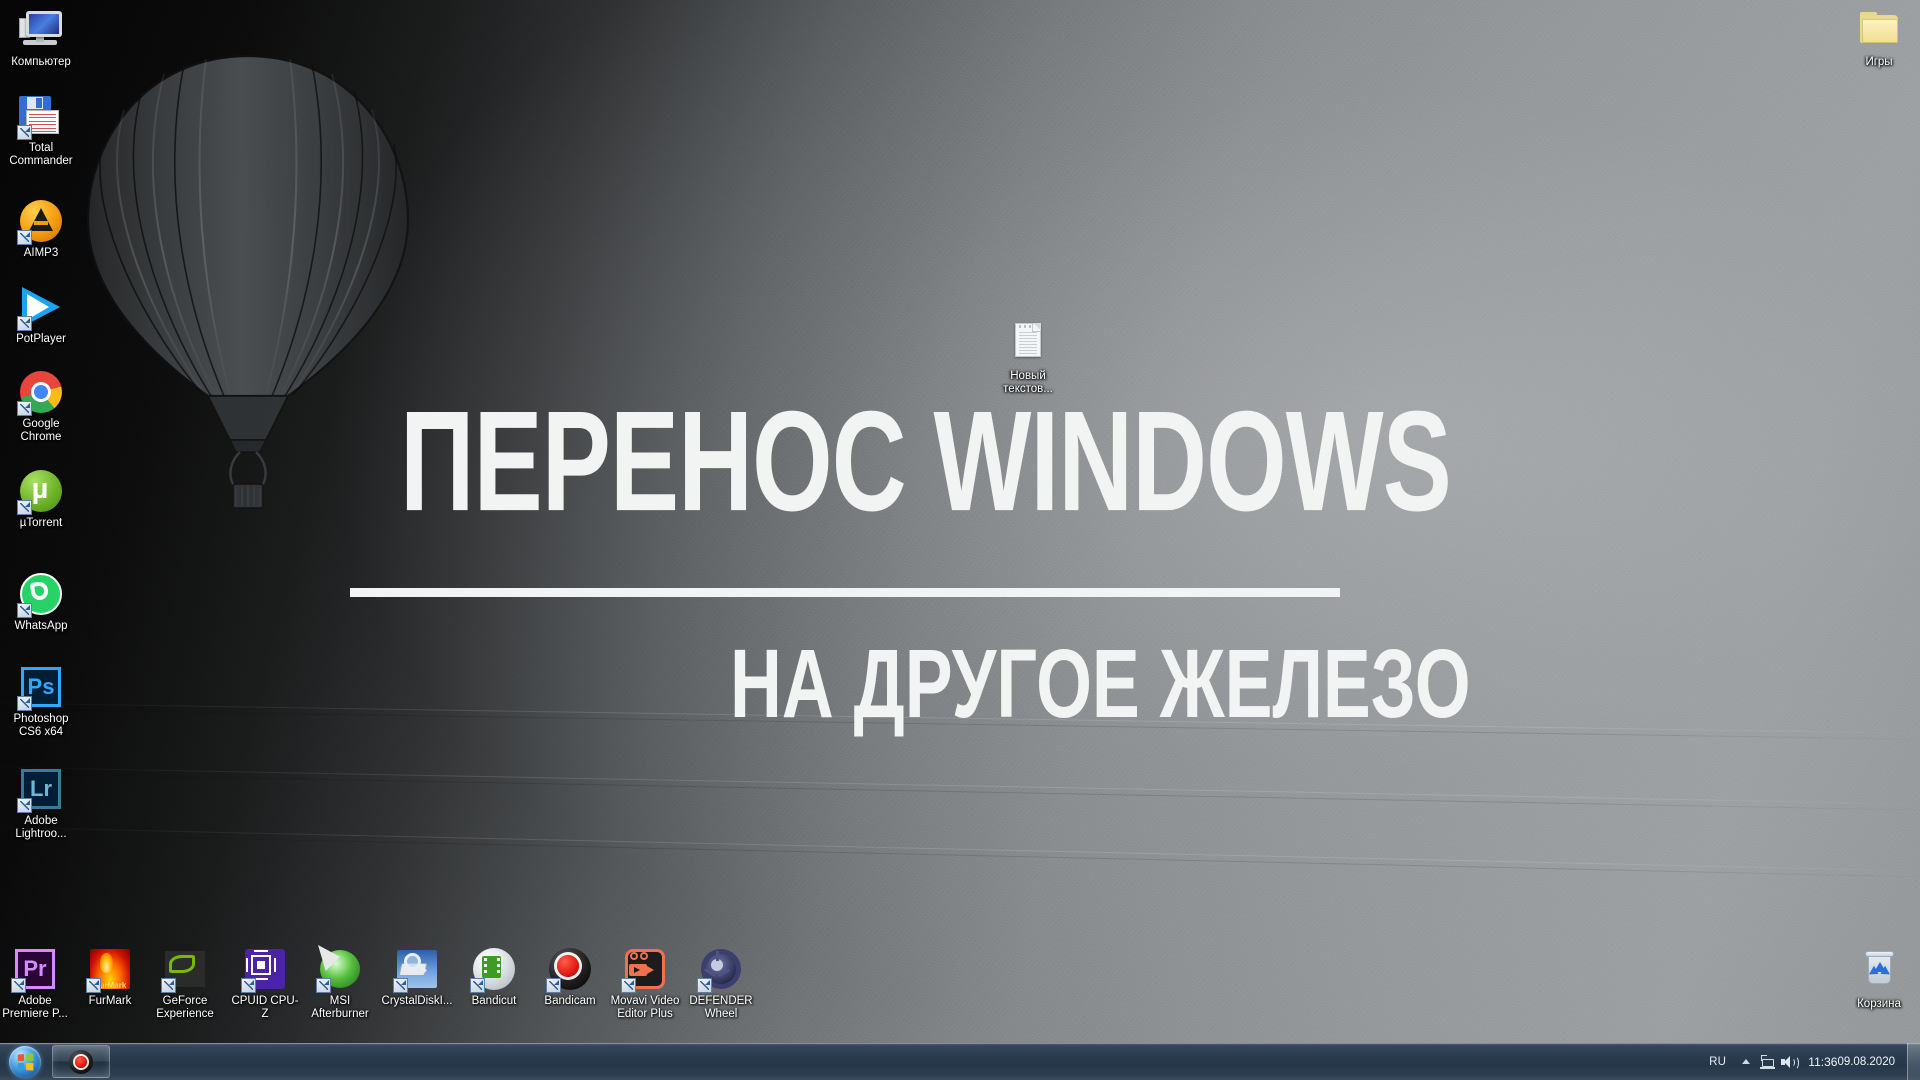 The height and width of the screenshot is (1080, 1920). Describe the element at coordinates (41, 491) in the screenshot. I see `utorrent-icon: µ` at that location.